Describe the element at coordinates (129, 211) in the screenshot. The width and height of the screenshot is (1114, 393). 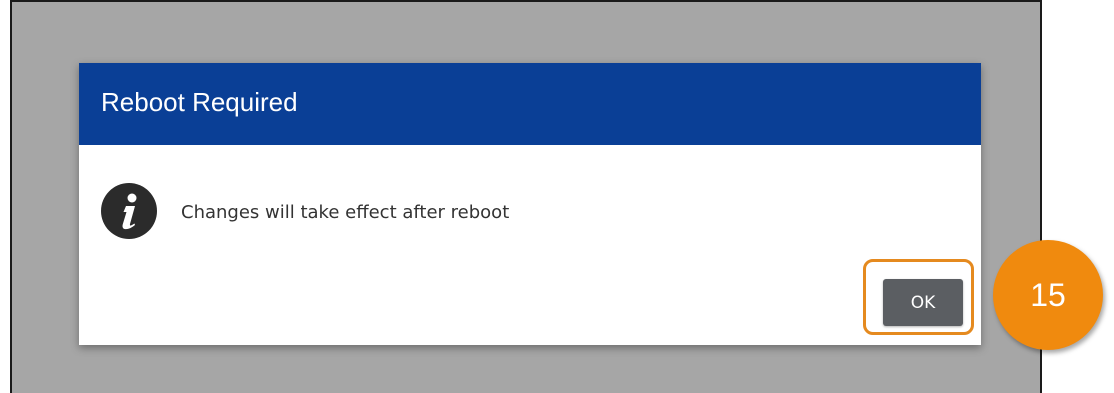
I see `info-icon` at that location.